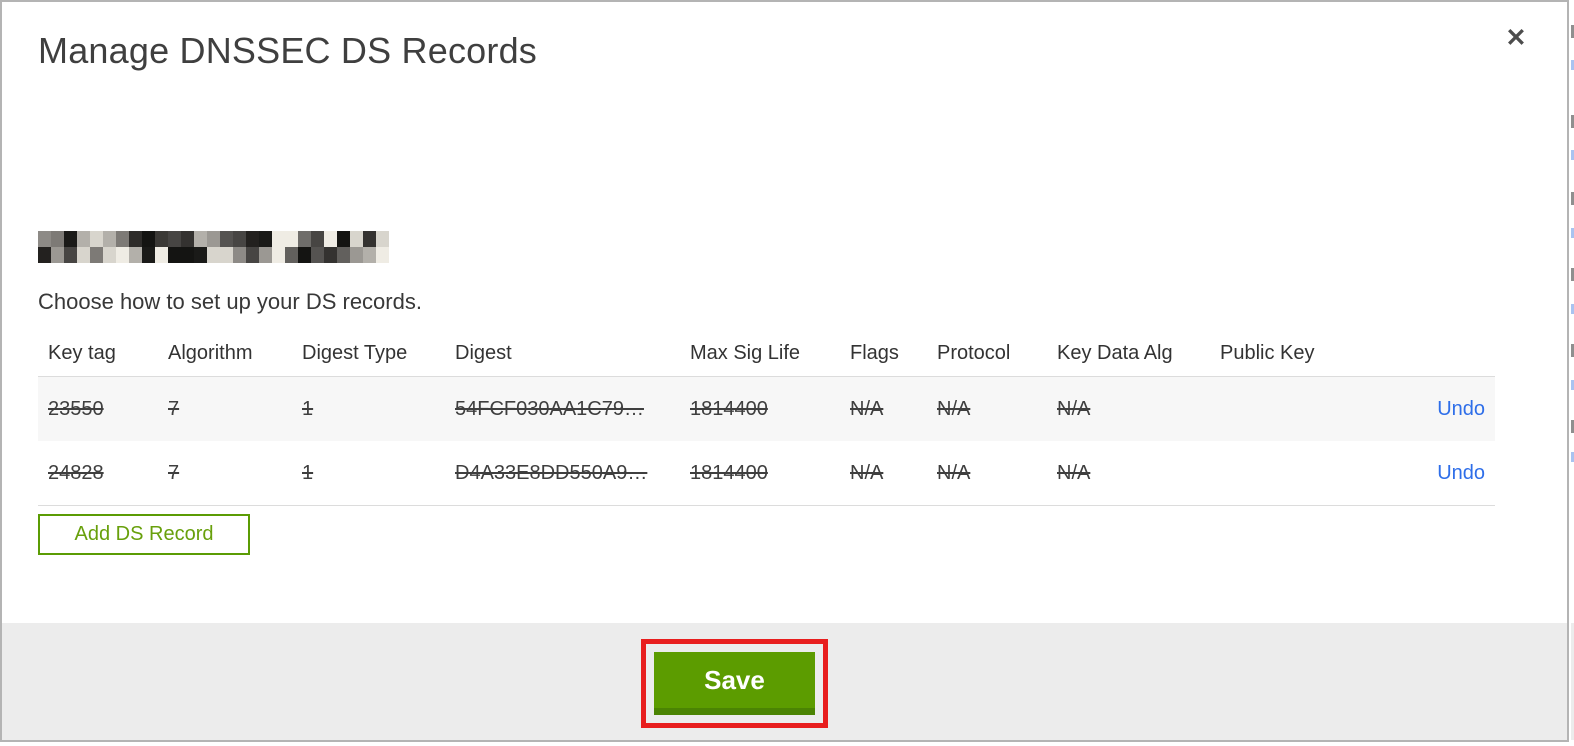  I want to click on column-header-digest_type: Digest Type, so click(355, 352).